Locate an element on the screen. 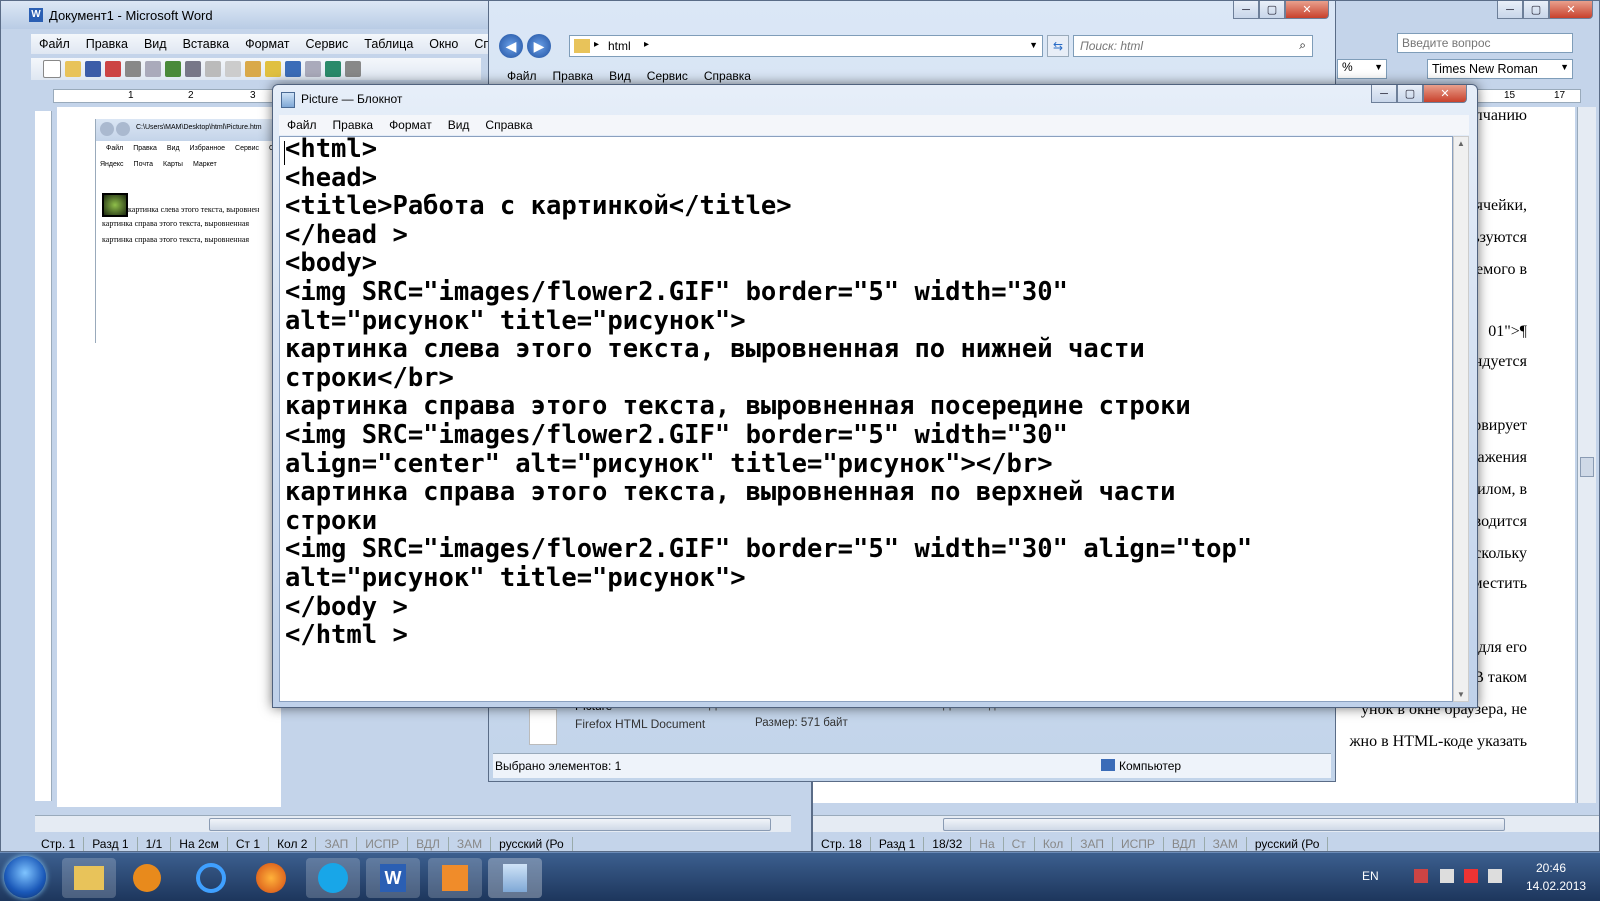 The width and height of the screenshot is (1600, 901). ask-question-input is located at coordinates (1485, 43).